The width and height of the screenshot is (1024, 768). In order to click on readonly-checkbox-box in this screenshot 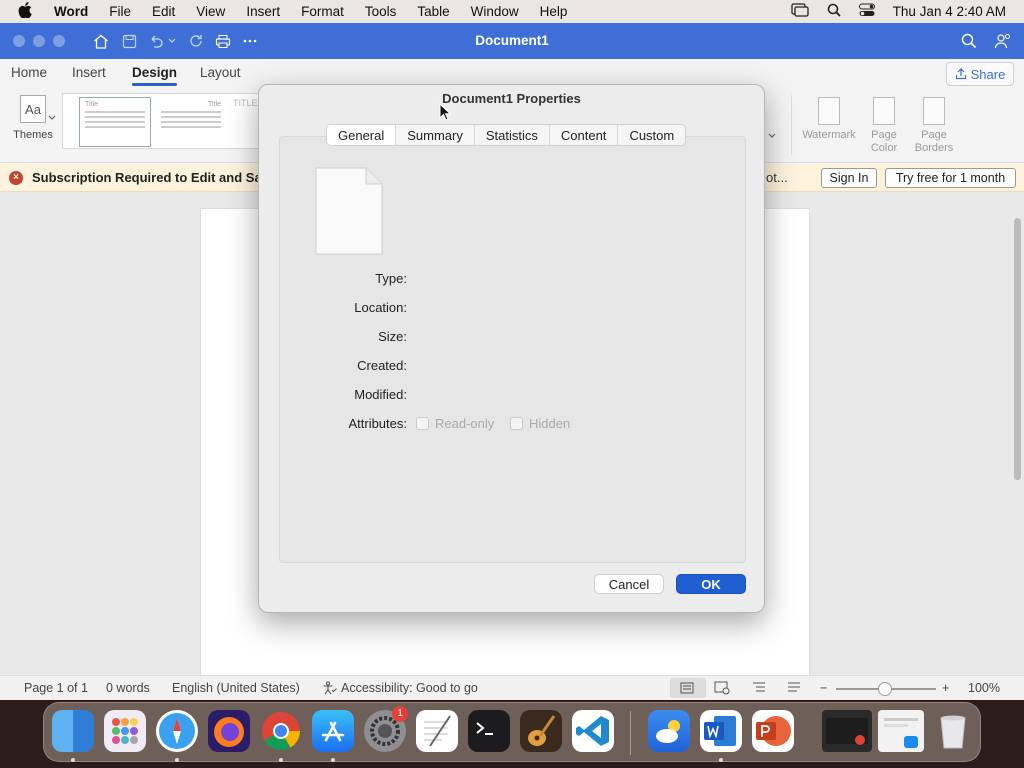, I will do `click(422, 423)`.